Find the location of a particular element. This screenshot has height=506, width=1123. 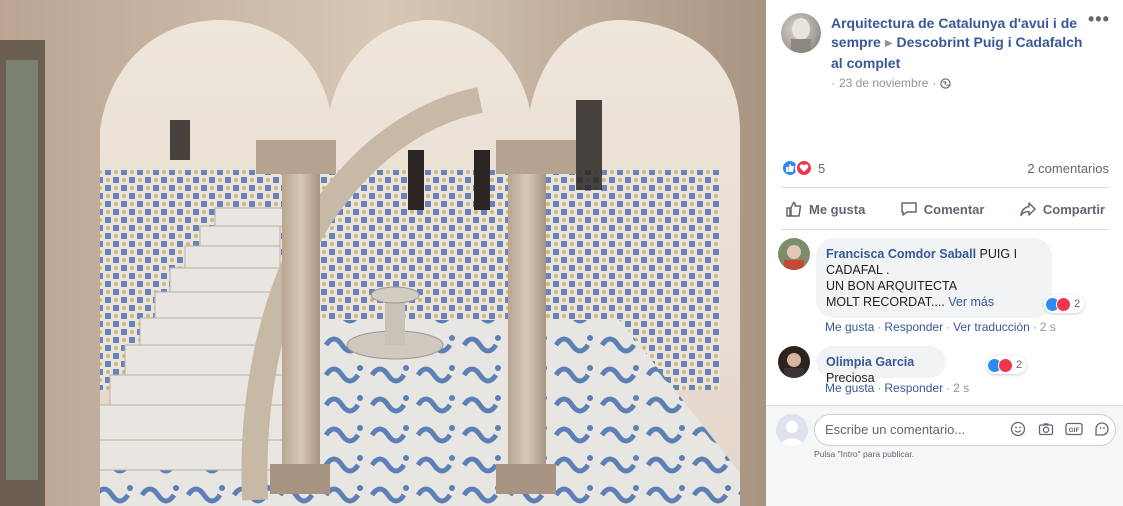

comment-text-line: PUIG I is located at coordinates (998, 254).